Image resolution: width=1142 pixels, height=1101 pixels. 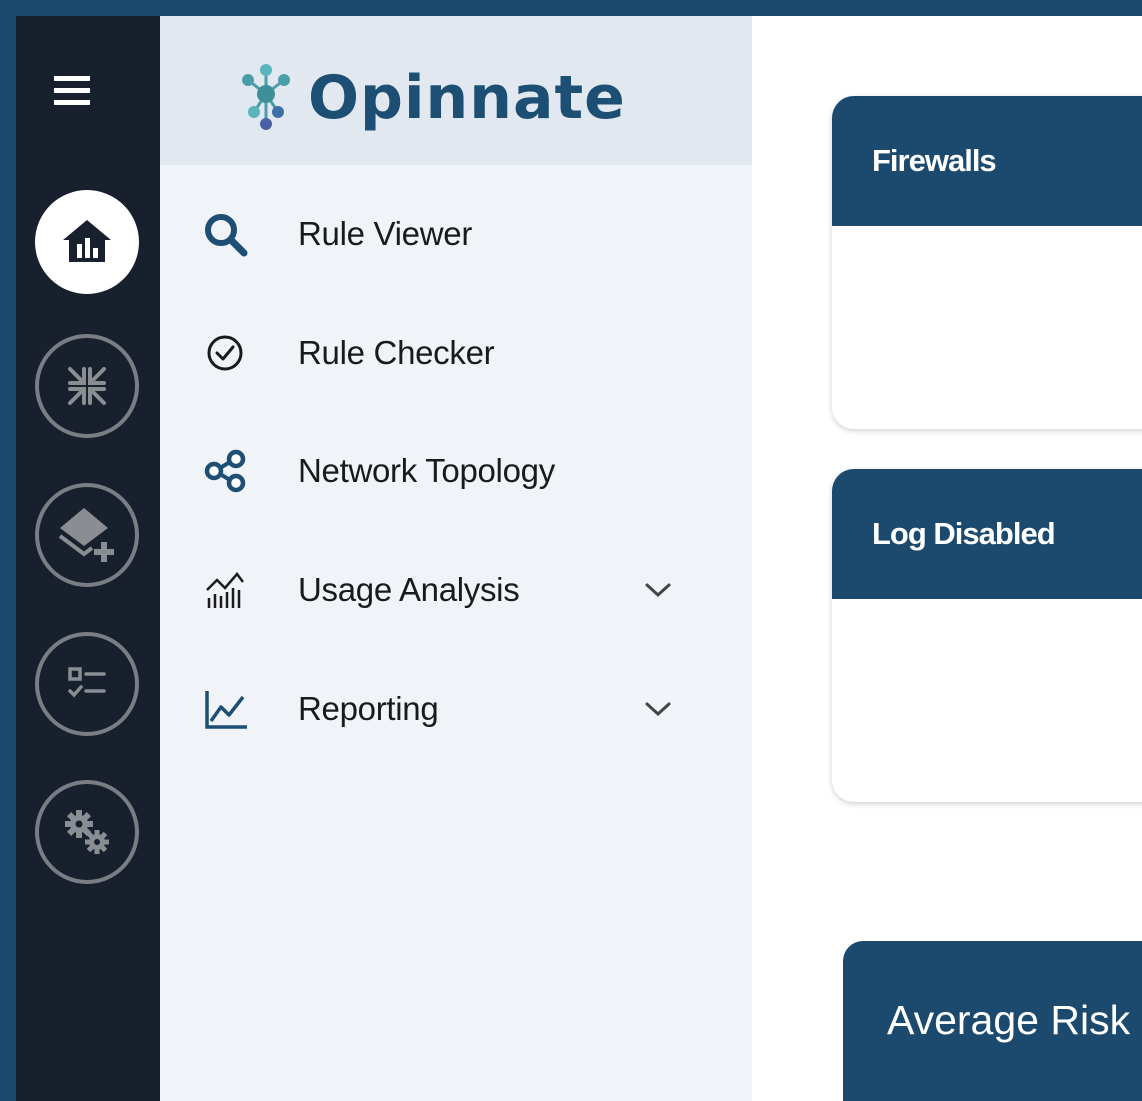 I want to click on menu-item-network-topology: Network Topology, so click(x=456, y=471).